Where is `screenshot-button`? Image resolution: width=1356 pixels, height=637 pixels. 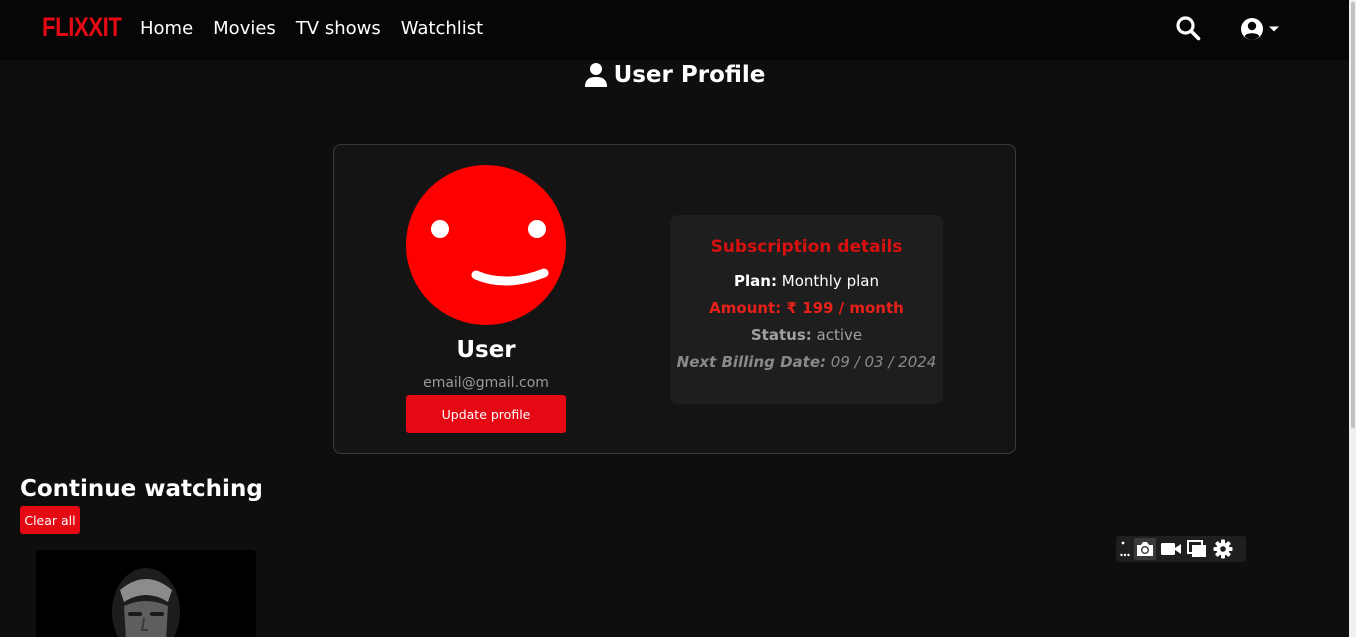
screenshot-button is located at coordinates (1145, 549).